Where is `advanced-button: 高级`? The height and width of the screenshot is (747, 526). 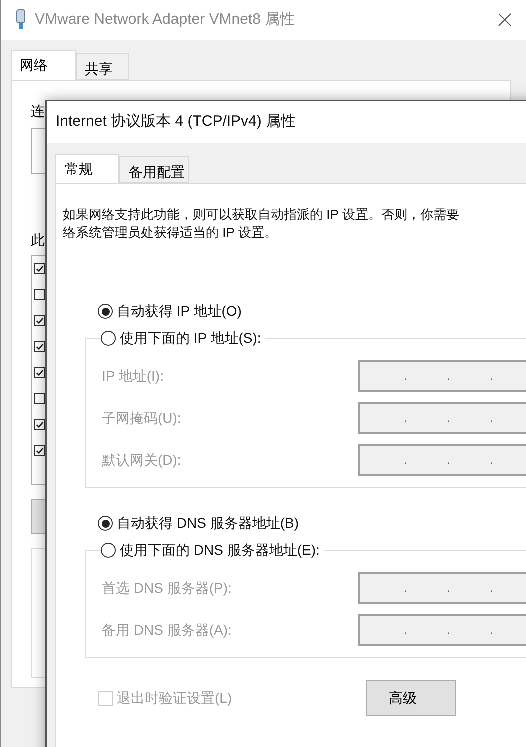
advanced-button: 高级 is located at coordinates (411, 698).